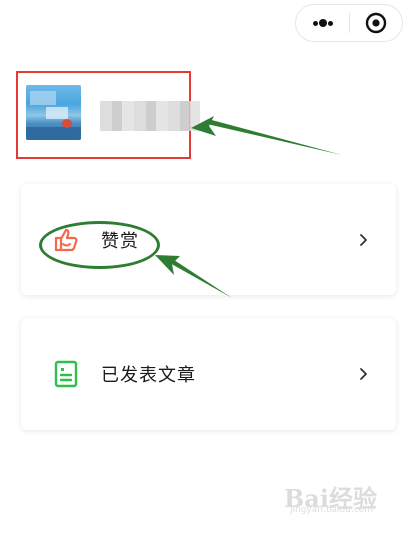 The image size is (418, 533). Describe the element at coordinates (148, 375) in the screenshot. I see `menu-label-published-articles: 已发表文章` at that location.